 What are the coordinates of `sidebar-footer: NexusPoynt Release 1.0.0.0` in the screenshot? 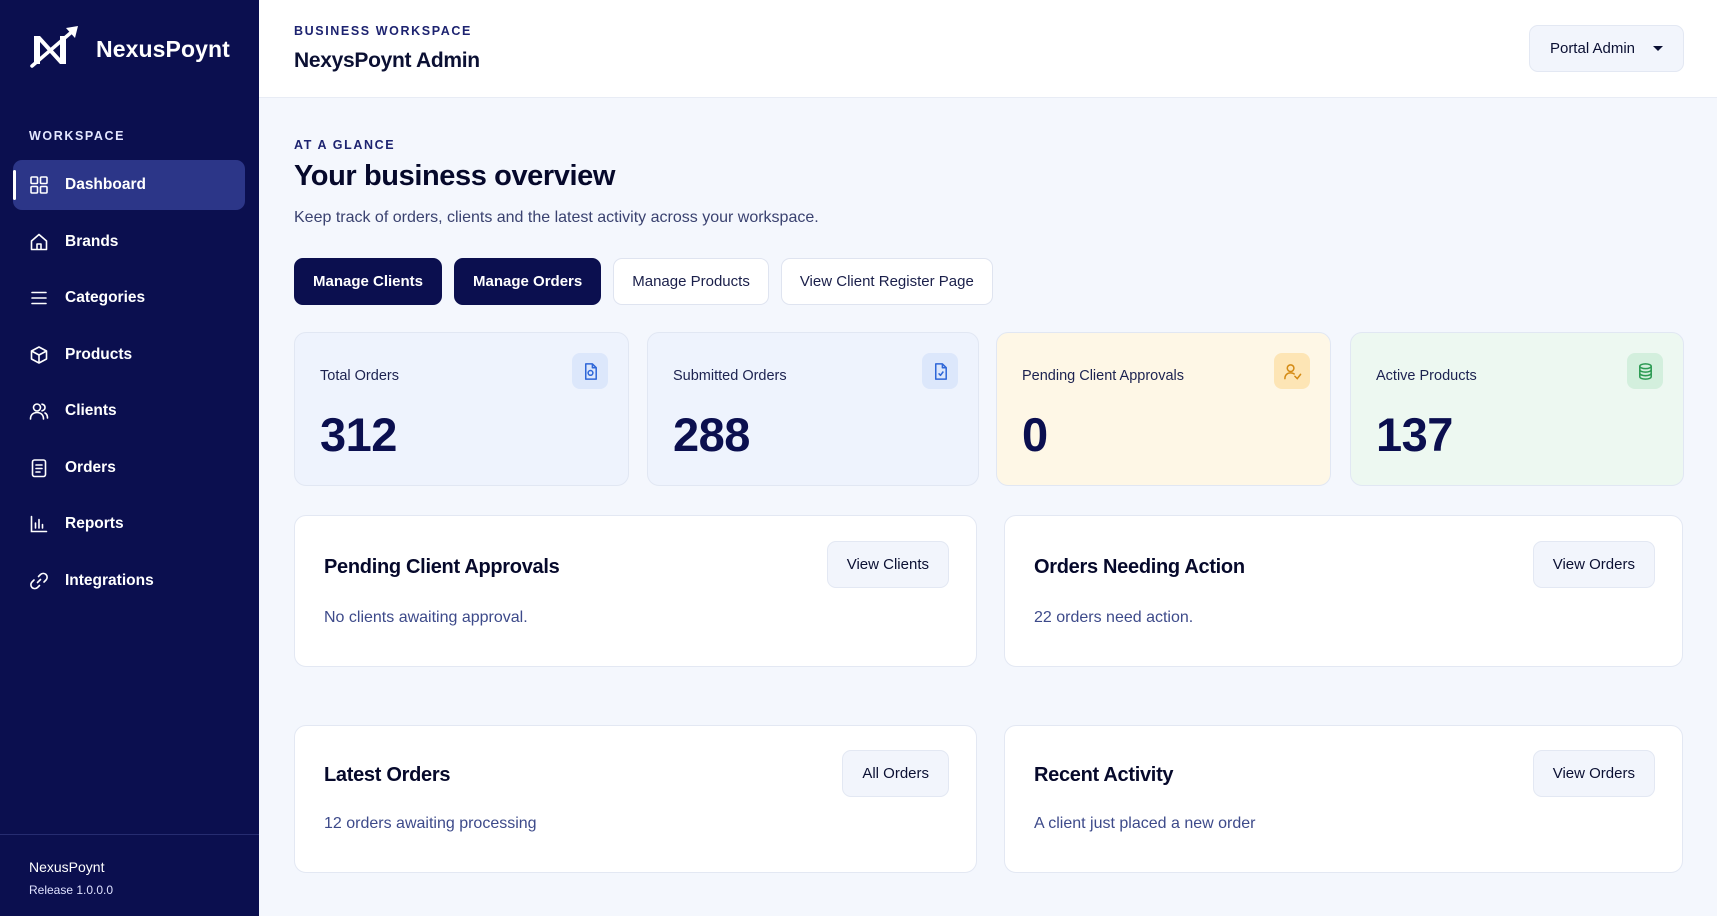 It's located at (129, 875).